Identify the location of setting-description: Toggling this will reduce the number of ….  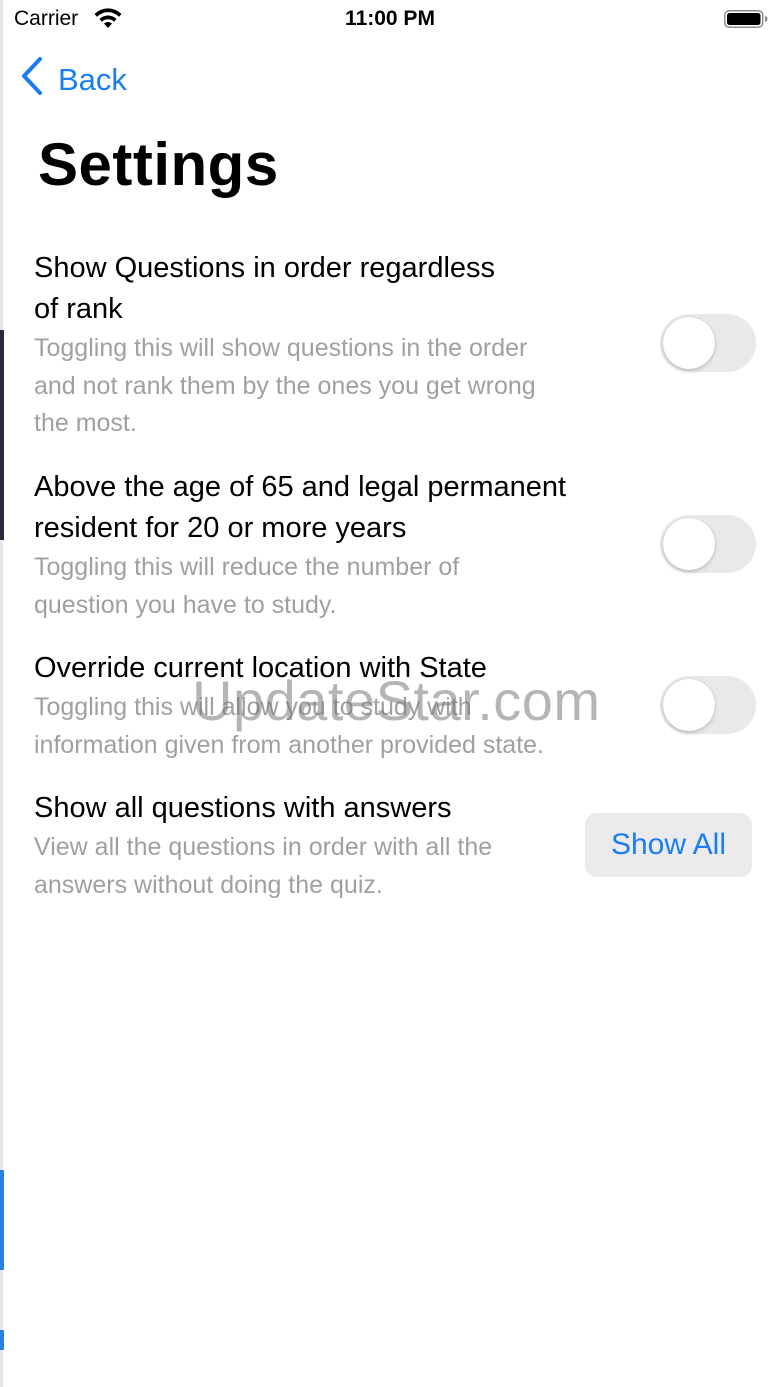
(339, 586).